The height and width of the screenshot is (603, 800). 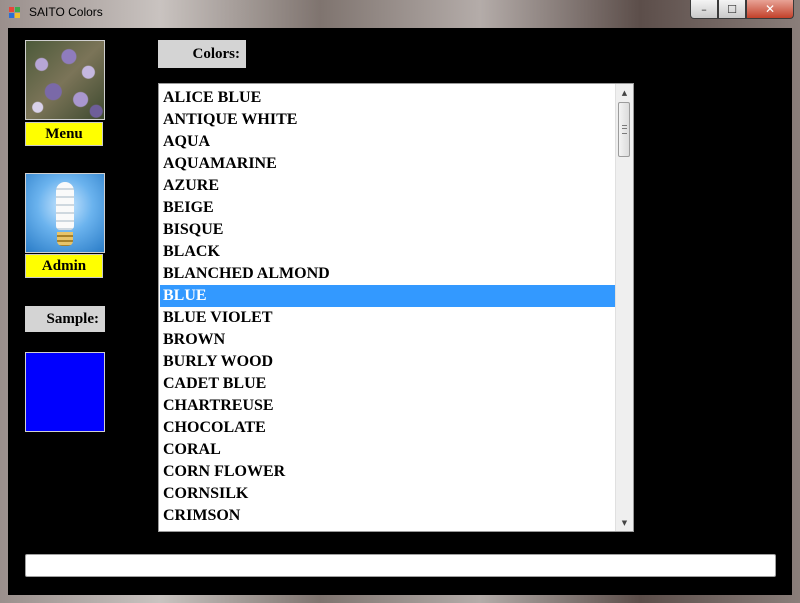 What do you see at coordinates (65, 319) in the screenshot?
I see `sample-label: Sample:` at bounding box center [65, 319].